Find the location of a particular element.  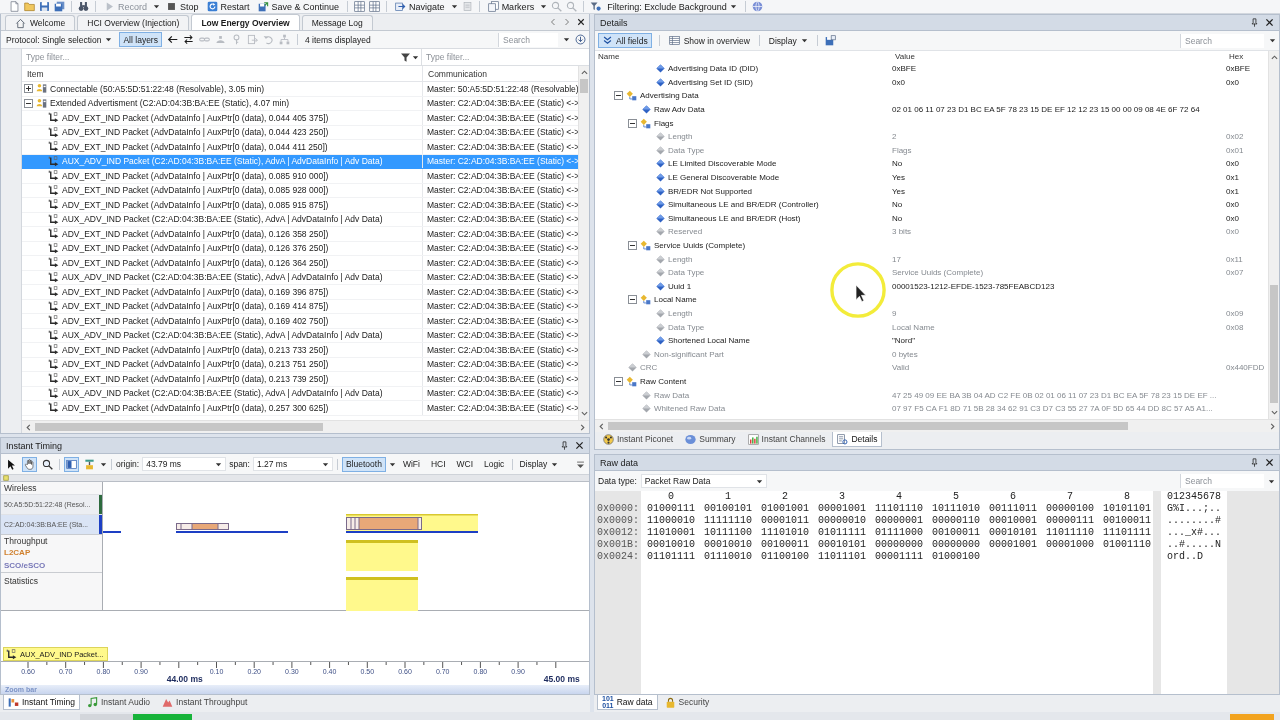

field-name: Advertising Data is located at coordinates (669, 96).